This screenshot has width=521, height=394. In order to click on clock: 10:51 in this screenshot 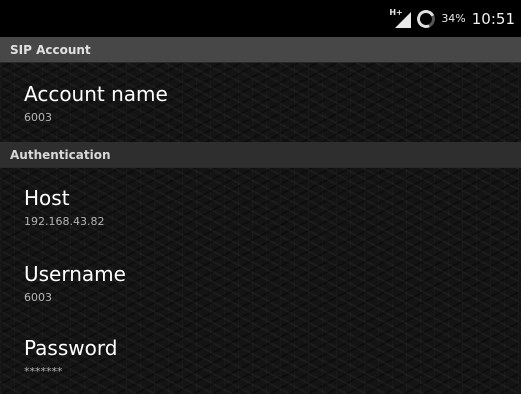, I will do `click(493, 18)`.